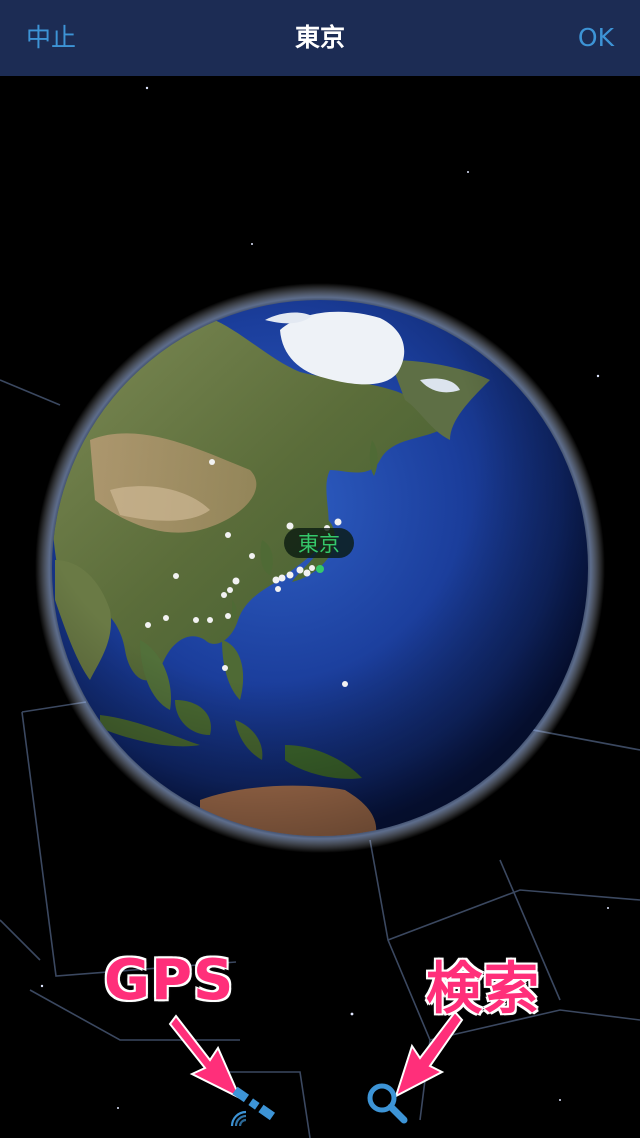 Image resolution: width=640 pixels, height=1138 pixels. I want to click on navigation-bar: 中止 東京 OK, so click(320, 38).